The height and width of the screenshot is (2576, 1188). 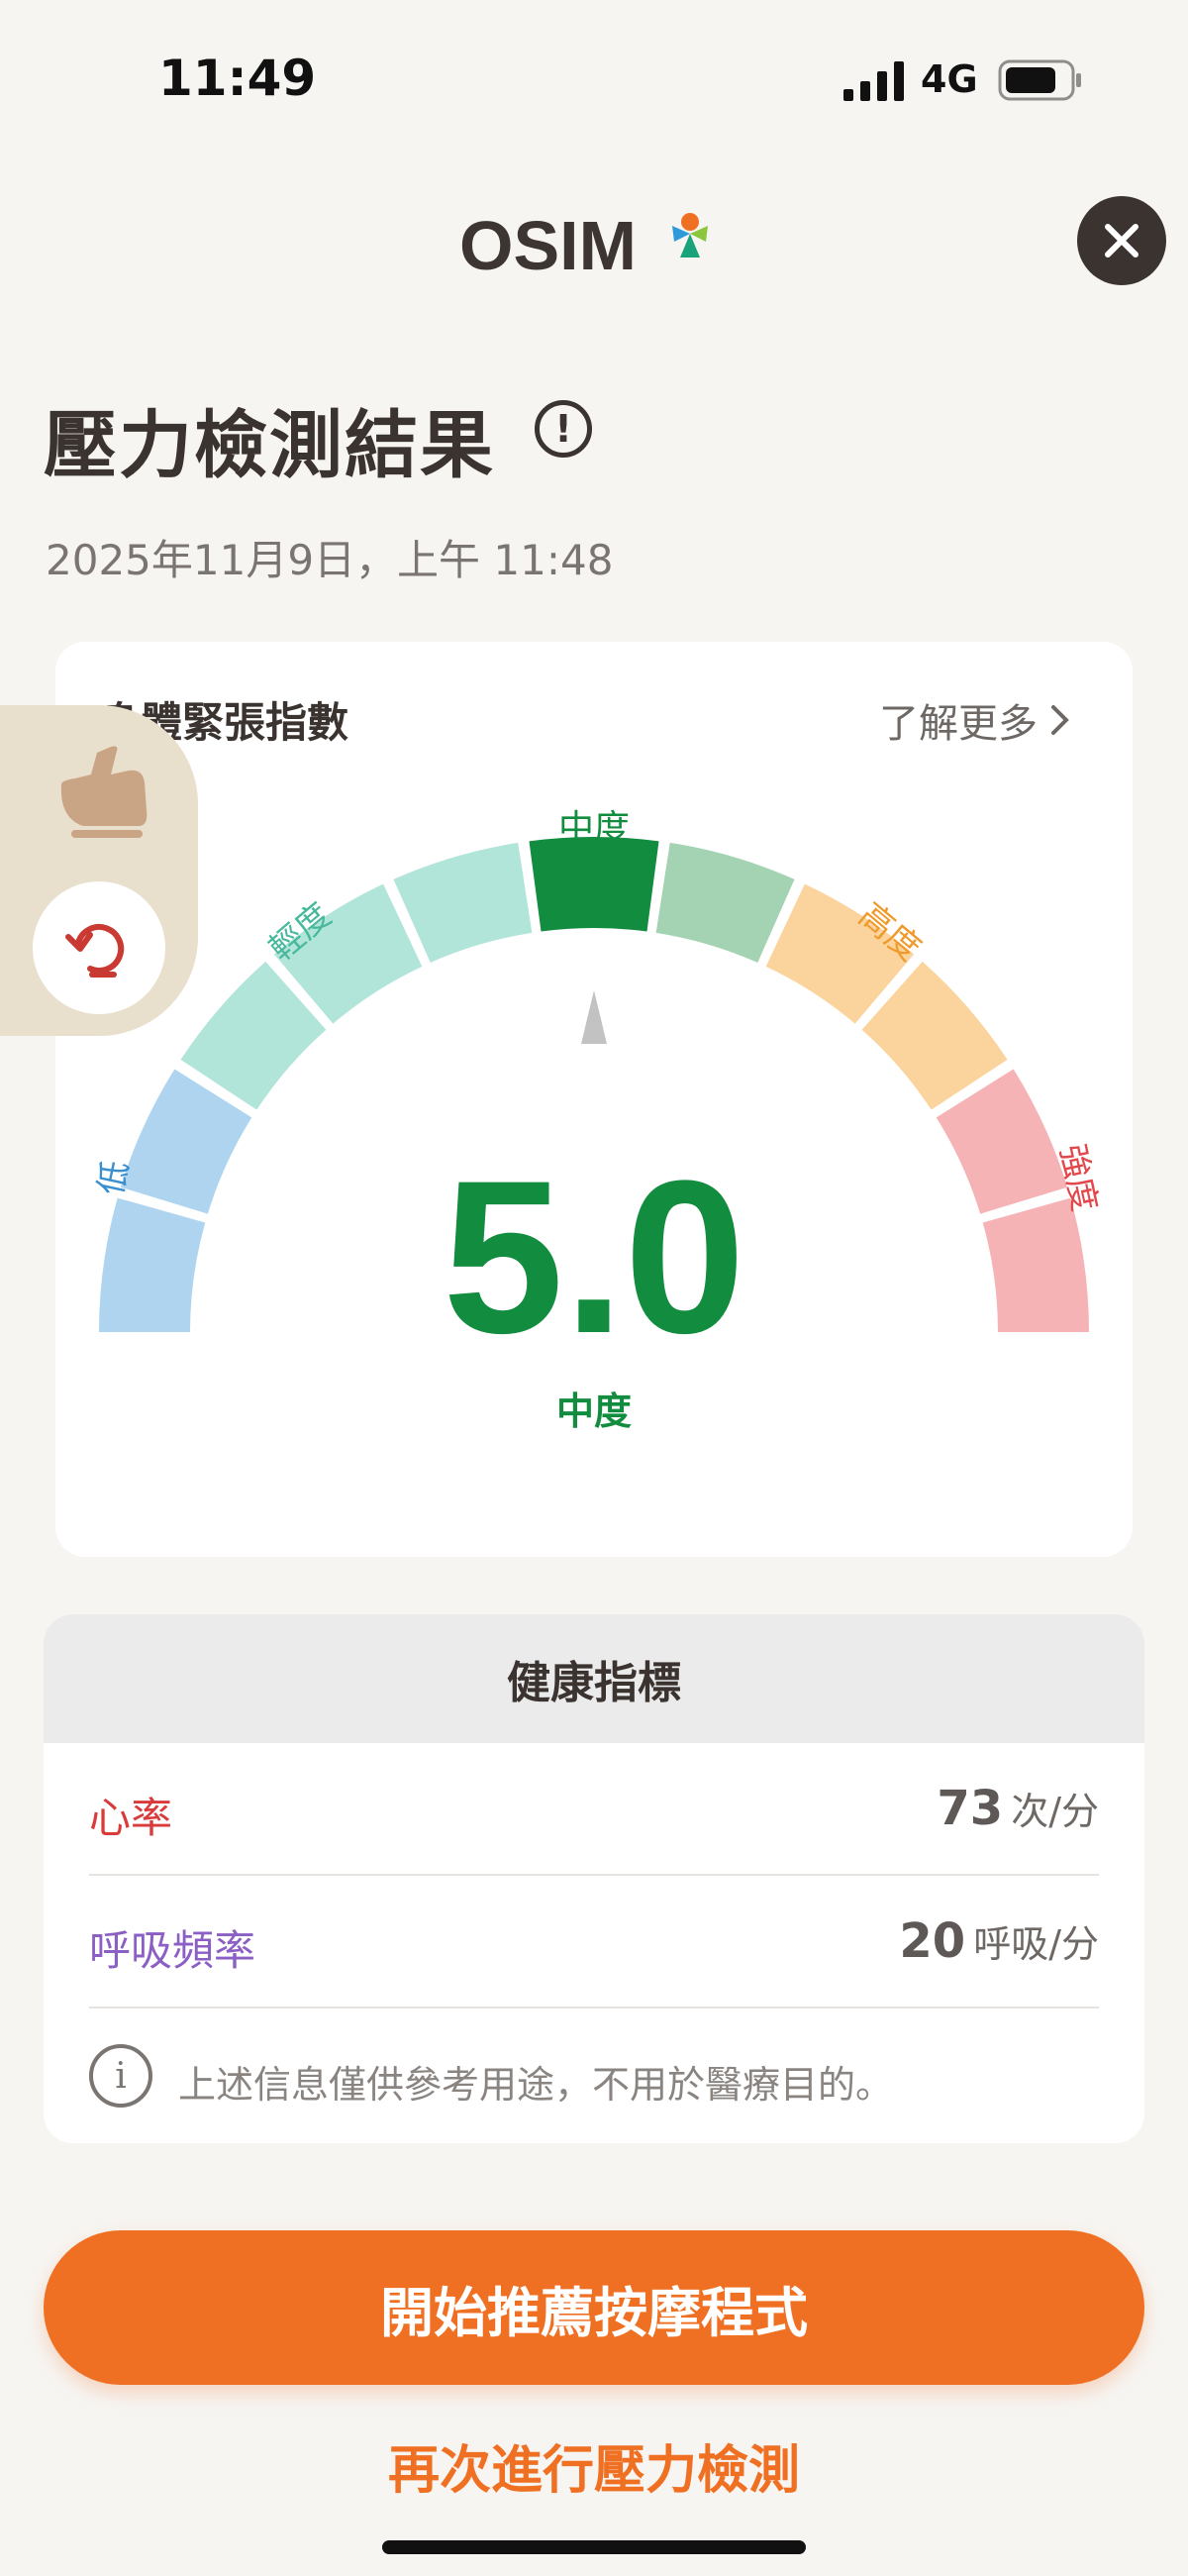 I want to click on stress-score: 5.0, so click(x=594, y=1257).